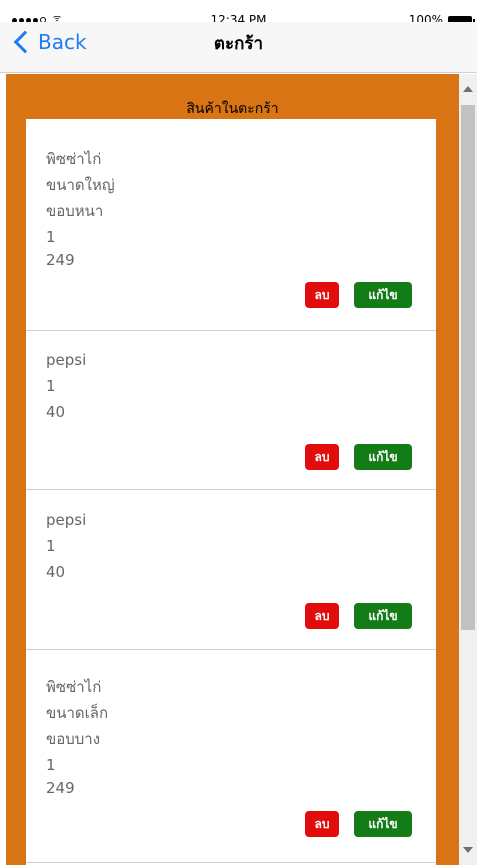 The height and width of the screenshot is (865, 477). I want to click on page-title: ตะกร้า, so click(238, 44).